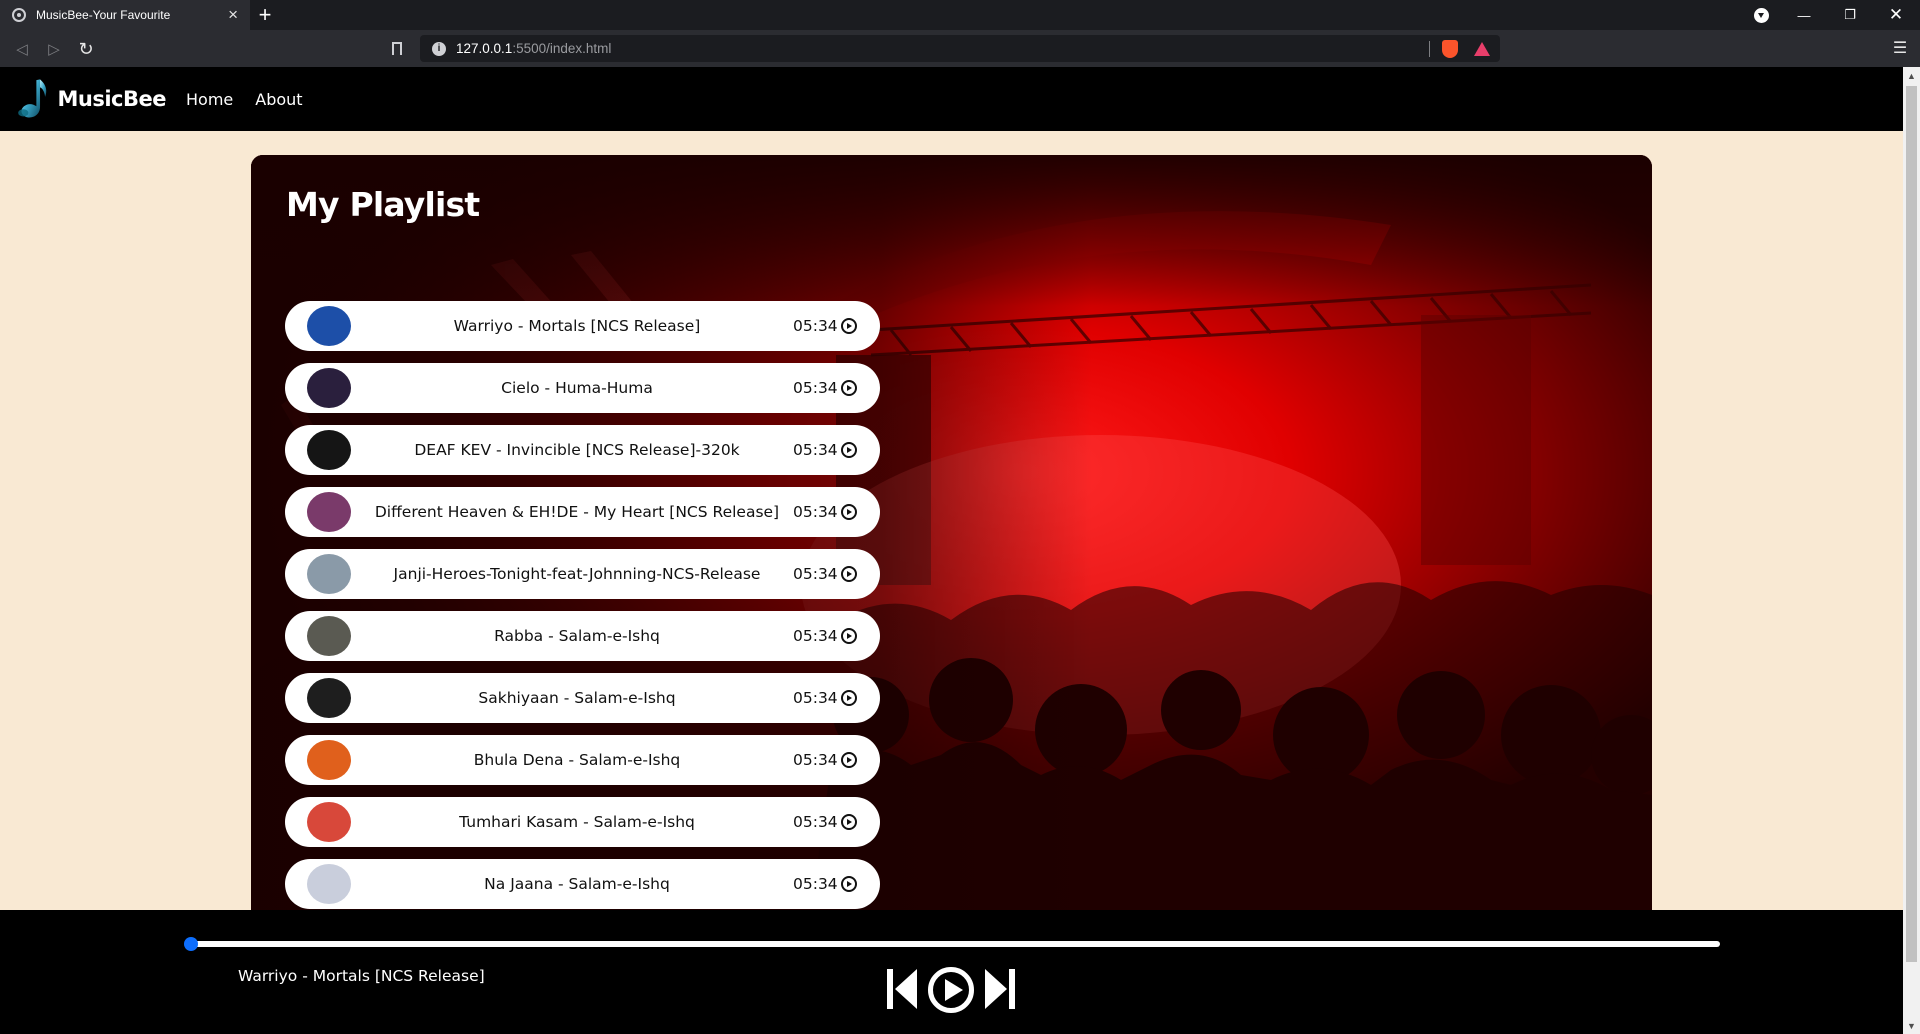 The width and height of the screenshot is (1920, 1034). Describe the element at coordinates (902, 989) in the screenshot. I see `skip-previous-icon` at that location.